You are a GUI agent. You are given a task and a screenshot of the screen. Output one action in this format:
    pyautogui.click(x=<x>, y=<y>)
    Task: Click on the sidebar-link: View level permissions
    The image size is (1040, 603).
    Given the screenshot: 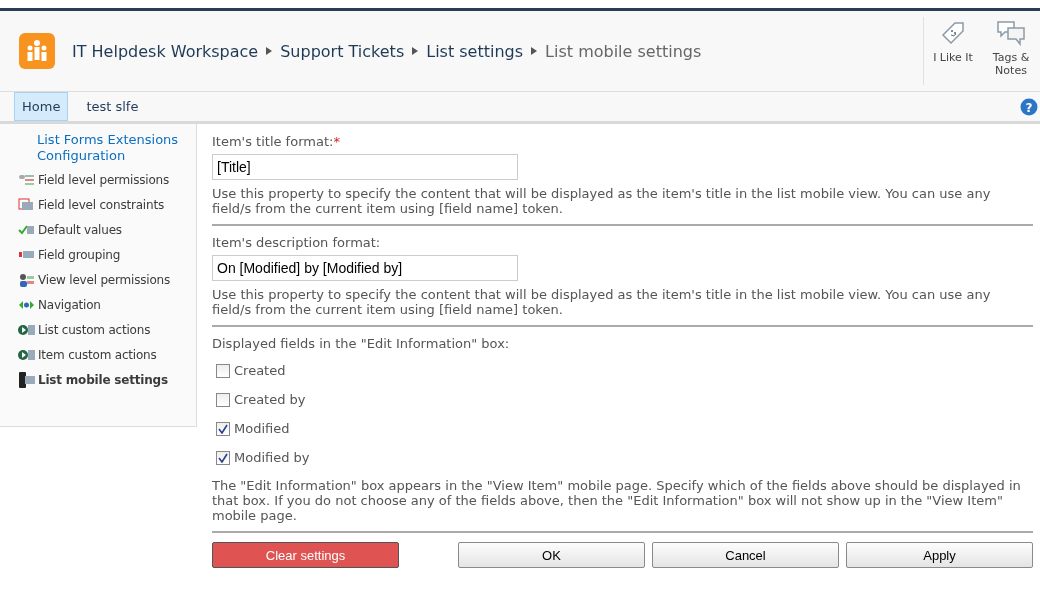 What is the action you would take?
    pyautogui.click(x=104, y=279)
    